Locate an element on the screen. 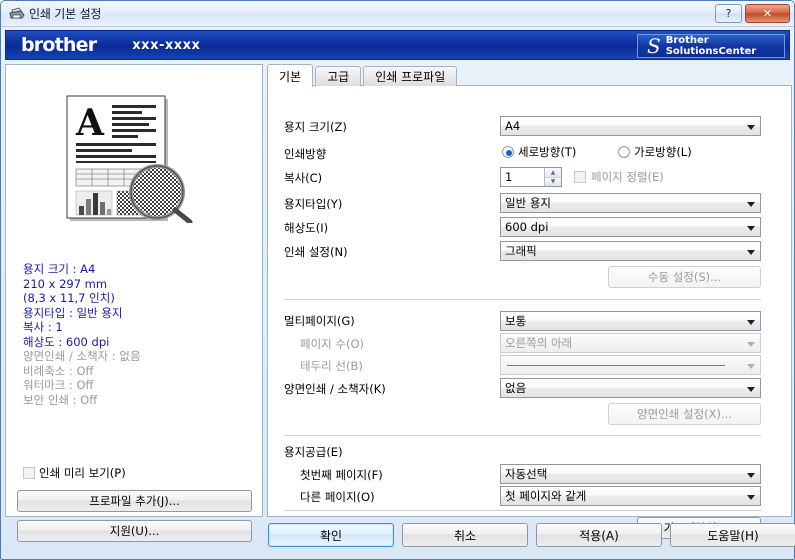 This screenshot has height=560, width=795. first-page-label: 첫번째 페이지(F) is located at coordinates (341, 475).